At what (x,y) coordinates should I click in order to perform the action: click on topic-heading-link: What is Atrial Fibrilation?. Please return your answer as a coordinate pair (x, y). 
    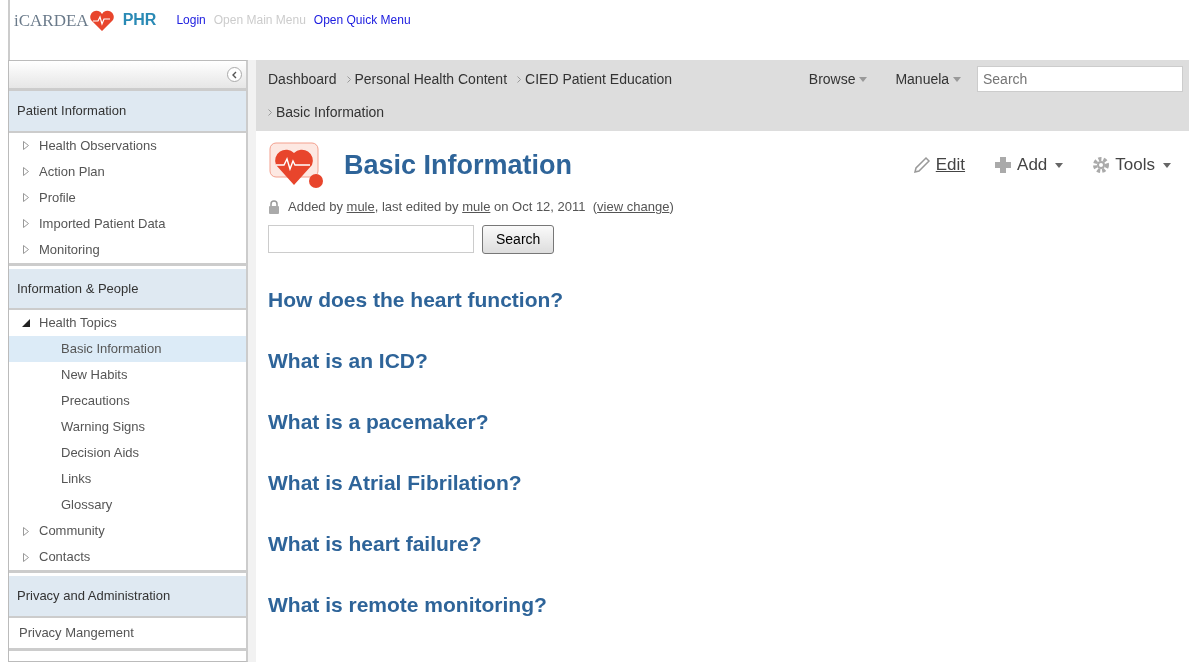
    Looking at the image, I should click on (722, 483).